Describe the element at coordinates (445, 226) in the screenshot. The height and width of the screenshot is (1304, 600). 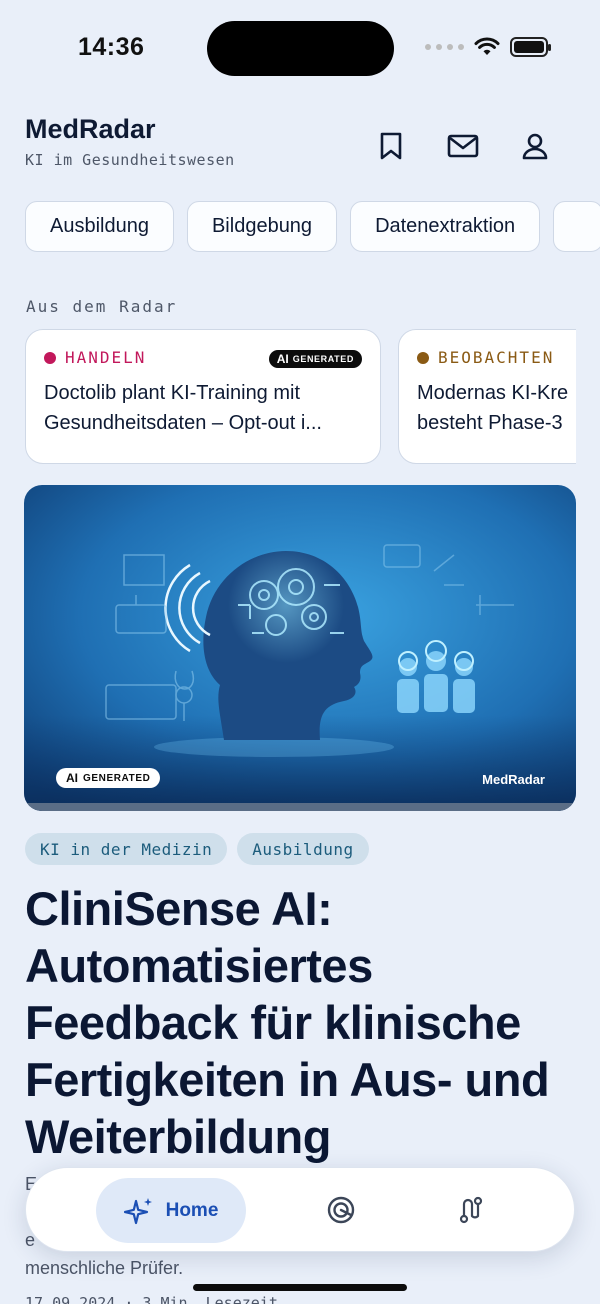
I see `chip-datenextraktion: Datenextraktion` at that location.